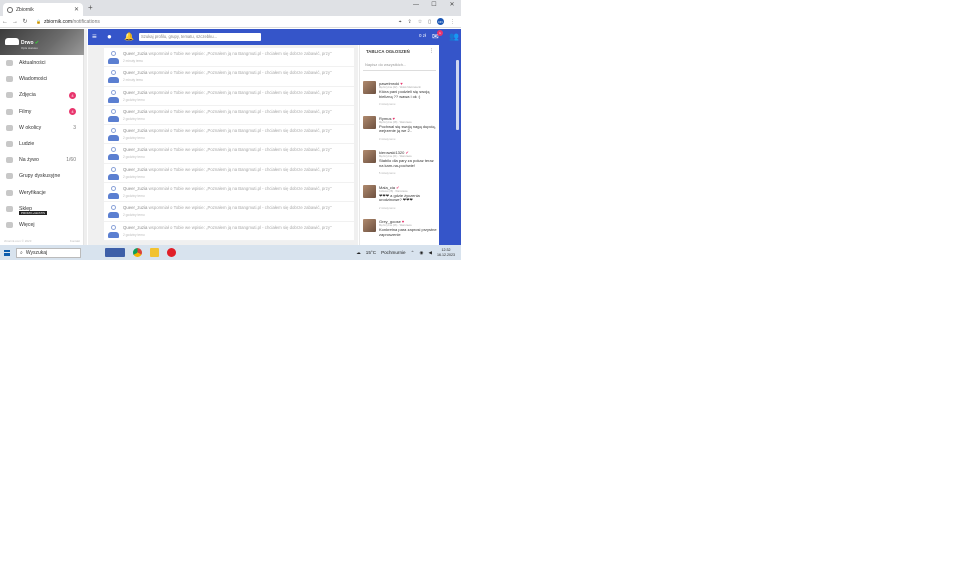 The width and height of the screenshot is (960, 574). Describe the element at coordinates (76, 9) in the screenshot. I see `close-tab-icon: ✕` at that location.